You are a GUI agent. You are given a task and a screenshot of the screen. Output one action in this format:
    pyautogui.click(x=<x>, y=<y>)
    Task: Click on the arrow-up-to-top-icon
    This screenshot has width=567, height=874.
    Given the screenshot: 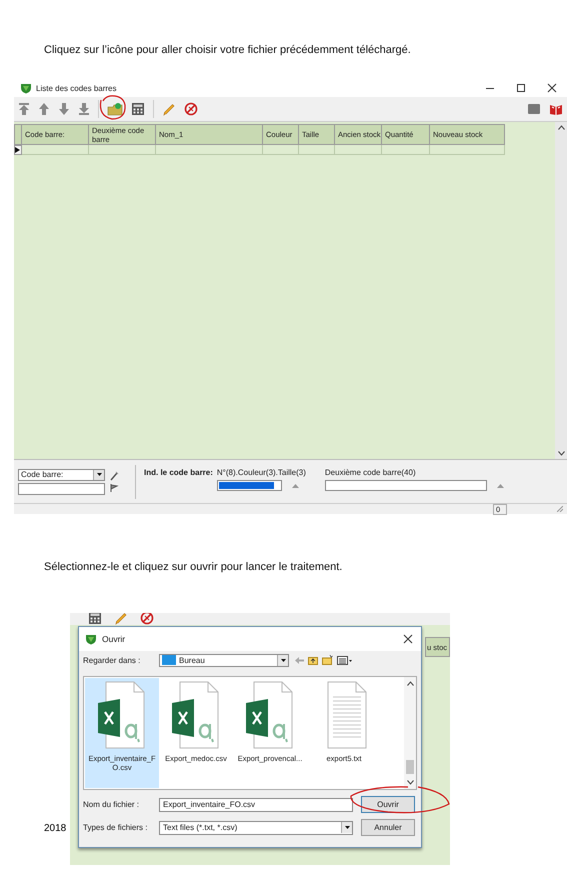 What is the action you would take?
    pyautogui.click(x=24, y=109)
    